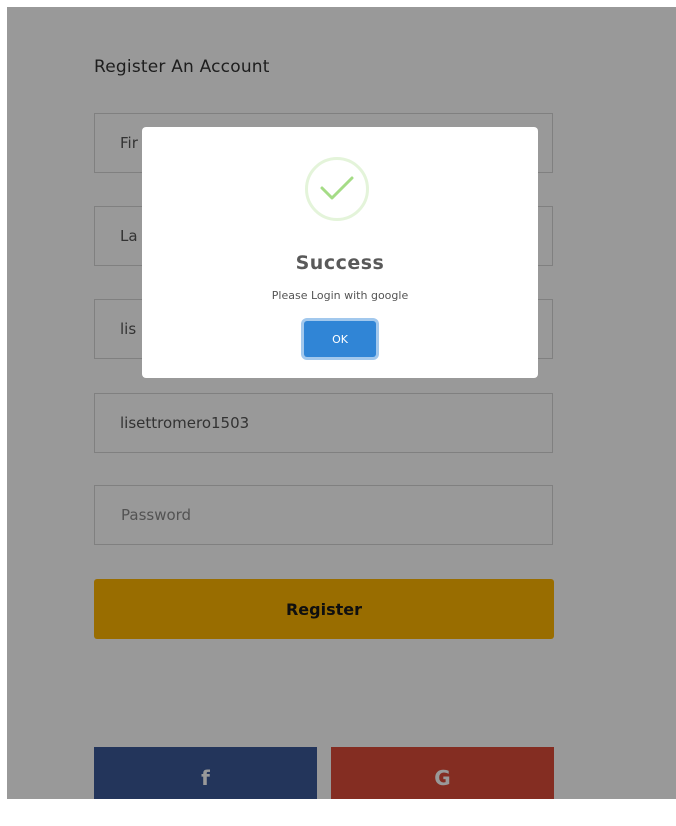 The image size is (676, 826). I want to click on checkmark-icon, so click(337, 188).